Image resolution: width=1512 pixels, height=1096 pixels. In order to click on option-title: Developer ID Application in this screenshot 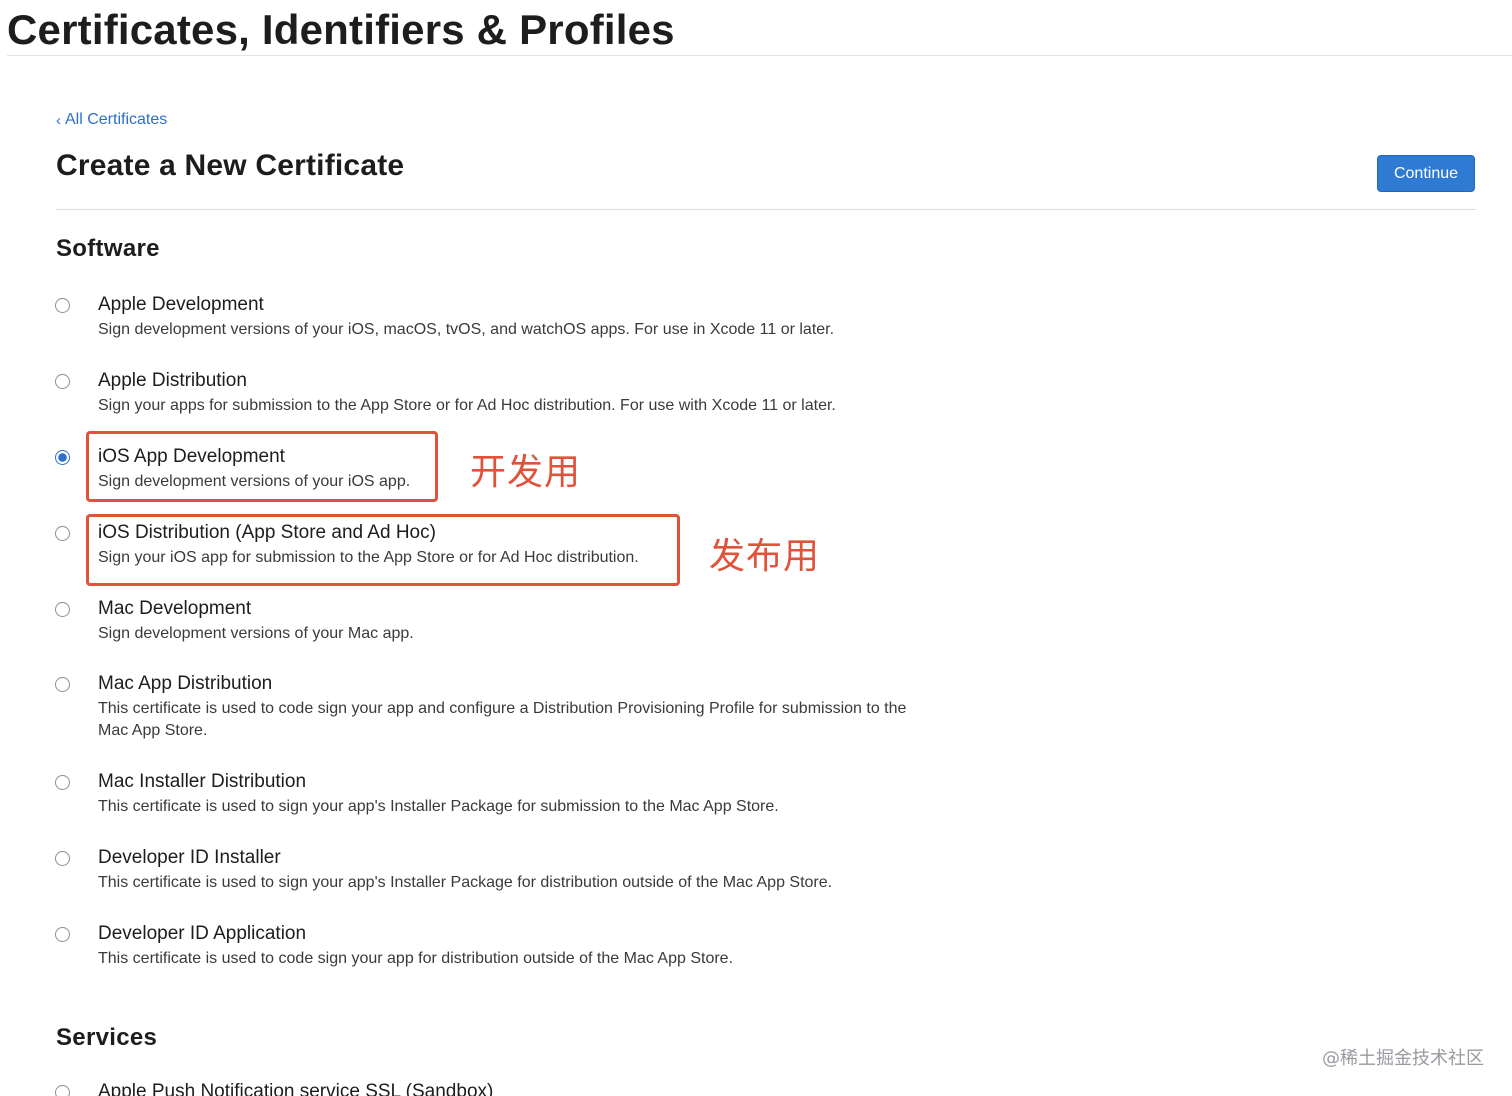, I will do `click(202, 933)`.